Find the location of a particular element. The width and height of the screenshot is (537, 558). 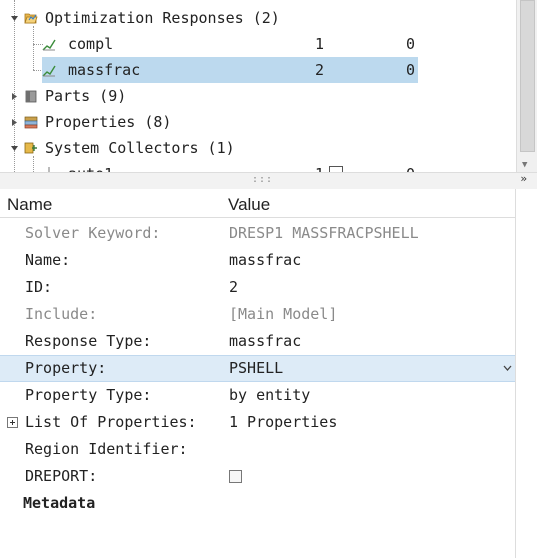

property-row-response-type: Response Type: massfrac is located at coordinates (258, 341).